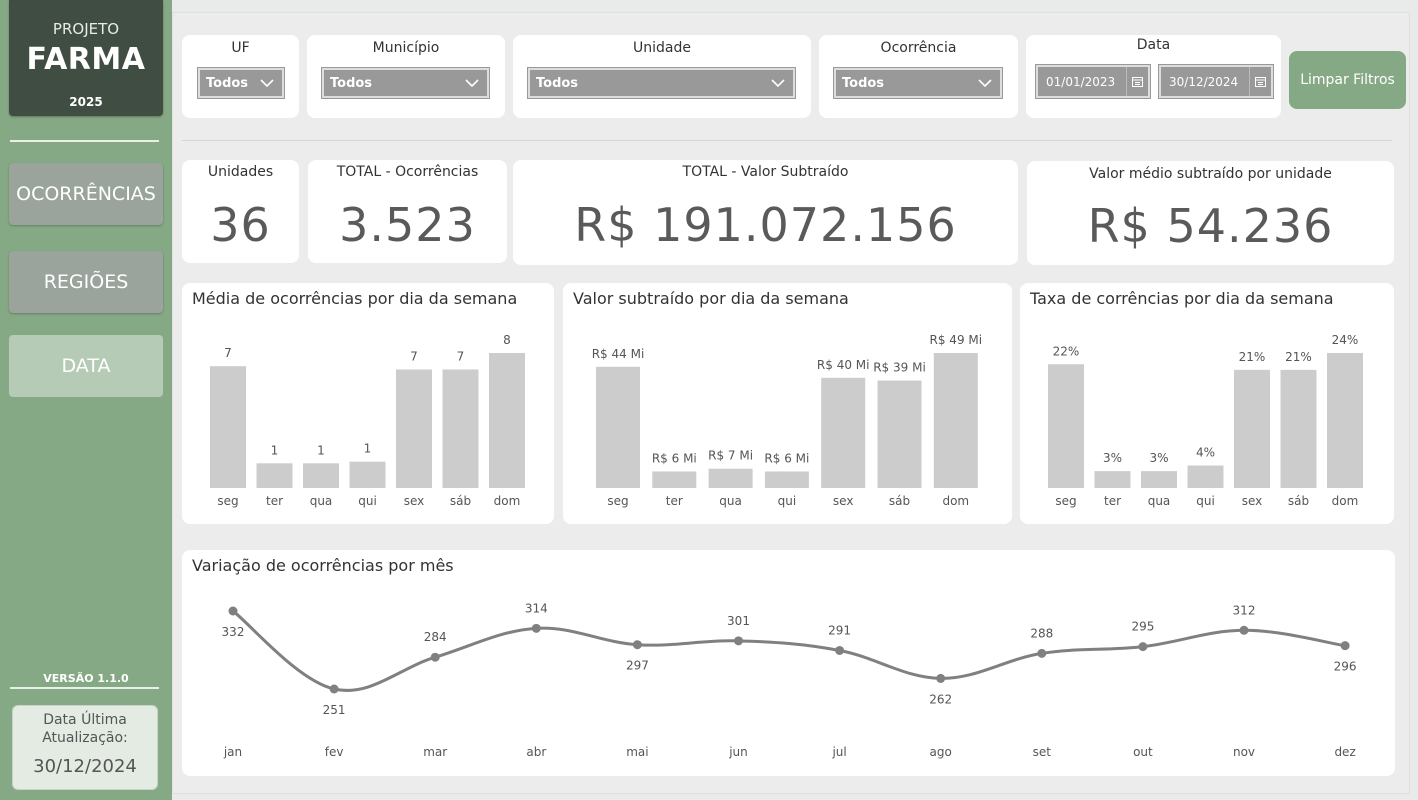 This screenshot has width=1418, height=800. I want to click on bar-data-label: 21%, so click(1298, 357).